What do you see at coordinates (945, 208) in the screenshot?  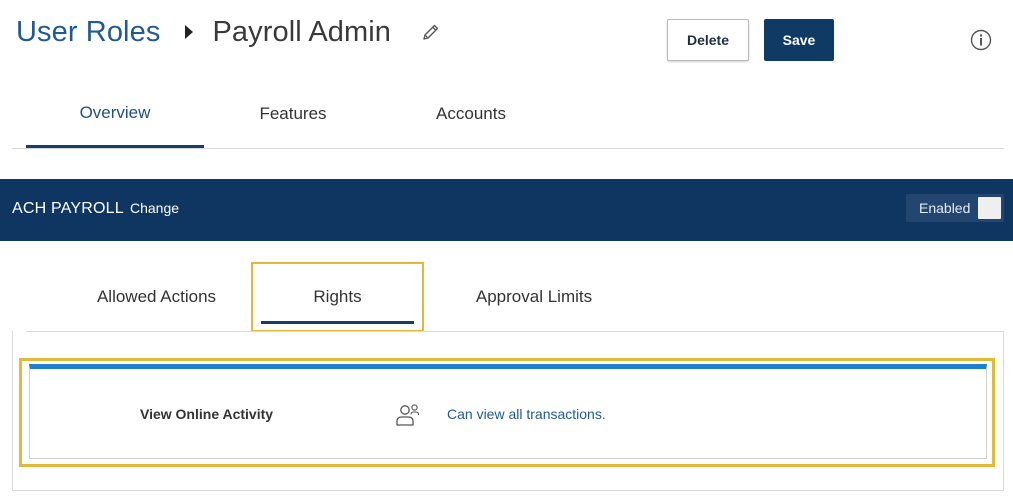 I see `toggle-label: Enabled` at bounding box center [945, 208].